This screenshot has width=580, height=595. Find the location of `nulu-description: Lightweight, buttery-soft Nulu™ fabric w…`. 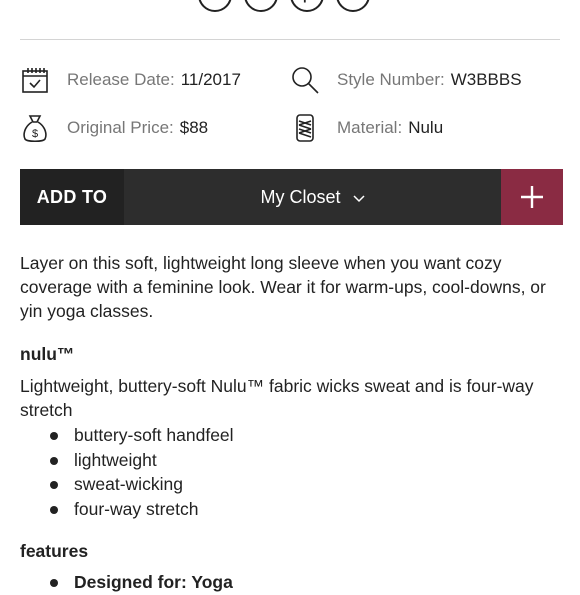

nulu-description: Lightweight, buttery-soft Nulu™ fabric w… is located at coordinates (277, 398).